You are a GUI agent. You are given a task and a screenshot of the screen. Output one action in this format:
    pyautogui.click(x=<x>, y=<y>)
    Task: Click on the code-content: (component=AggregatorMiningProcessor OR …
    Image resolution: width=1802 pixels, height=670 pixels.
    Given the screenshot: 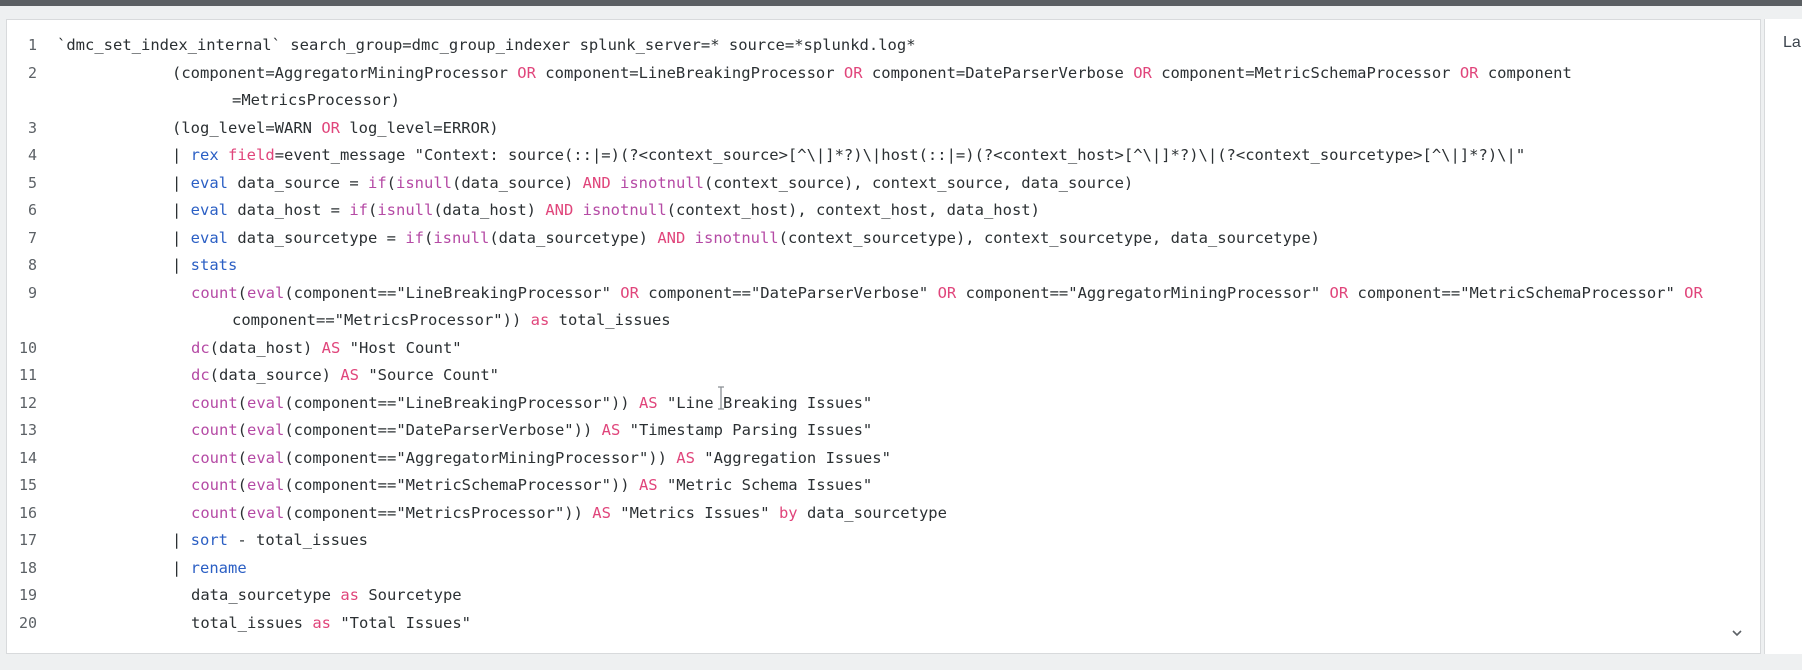 What is the action you would take?
    pyautogui.click(x=908, y=74)
    